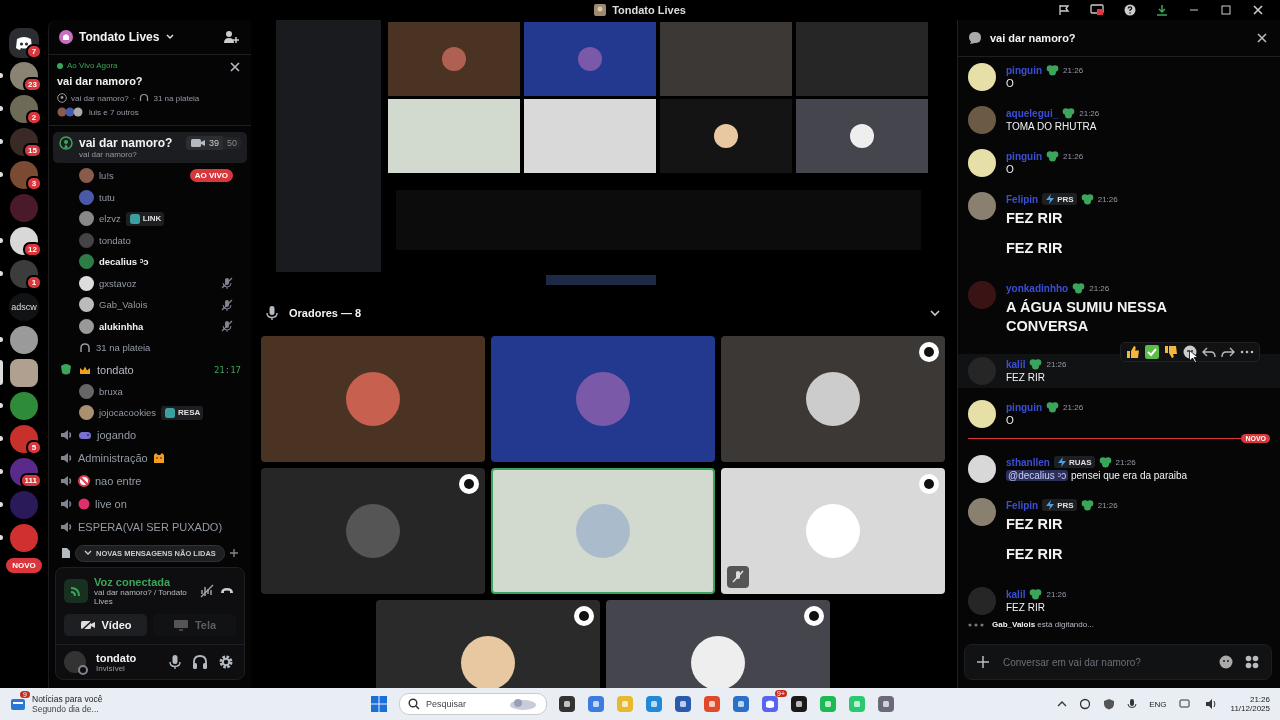 The height and width of the screenshot is (720, 1280). I want to click on headphones-icon, so click(200, 662).